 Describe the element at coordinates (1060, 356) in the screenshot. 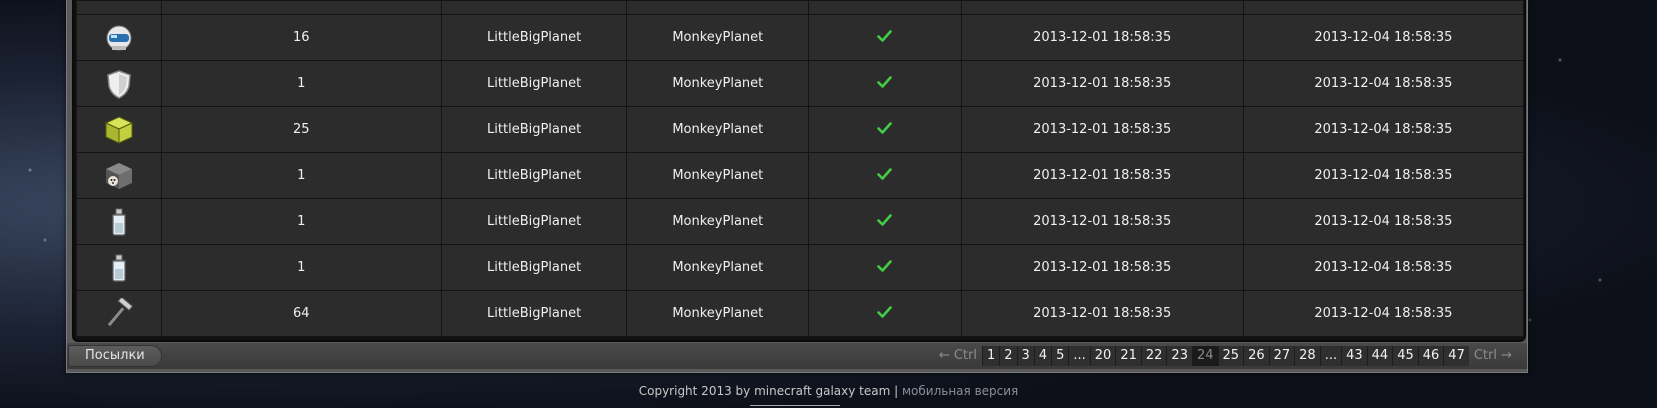

I see `page-link: 5` at that location.